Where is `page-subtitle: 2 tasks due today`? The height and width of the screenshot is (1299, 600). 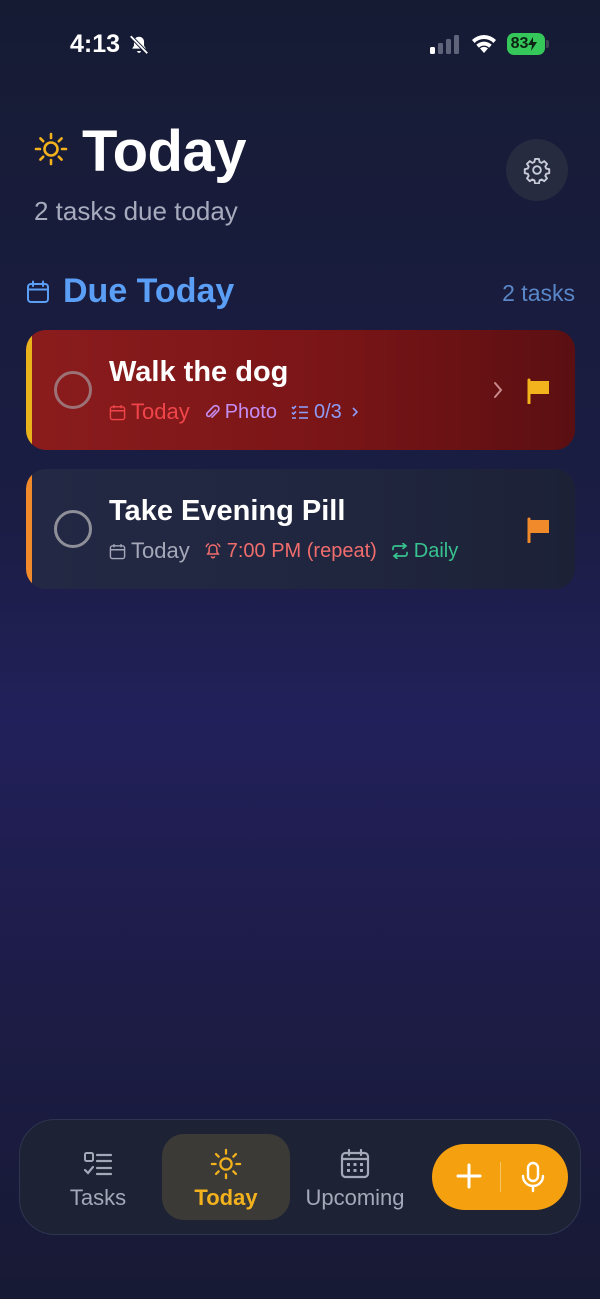 page-subtitle: 2 tasks due today is located at coordinates (136, 211).